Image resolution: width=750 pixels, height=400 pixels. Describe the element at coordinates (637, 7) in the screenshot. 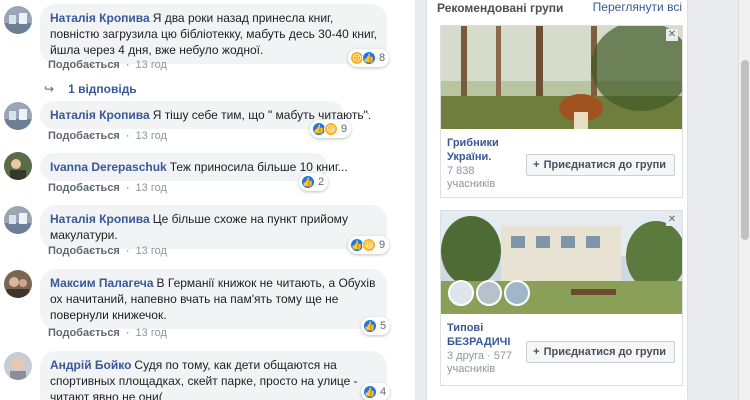

I see `see-all-link: Переглянути всі` at that location.